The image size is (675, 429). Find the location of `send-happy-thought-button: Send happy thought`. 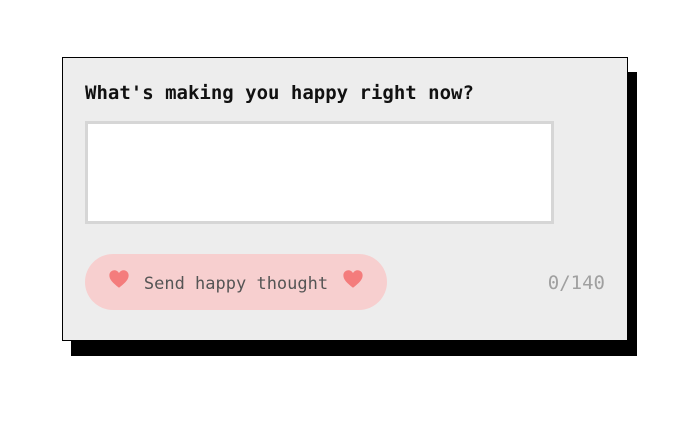

send-happy-thought-button: Send happy thought is located at coordinates (236, 282).